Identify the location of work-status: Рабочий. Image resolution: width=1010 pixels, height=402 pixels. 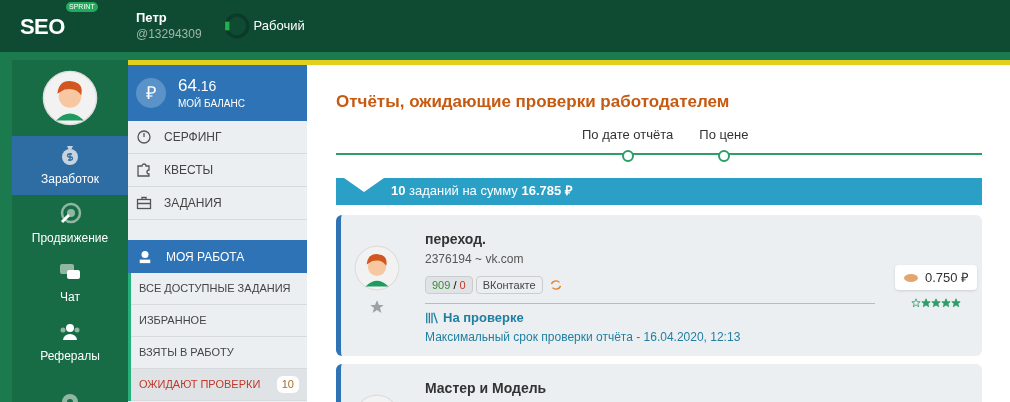
(279, 26).